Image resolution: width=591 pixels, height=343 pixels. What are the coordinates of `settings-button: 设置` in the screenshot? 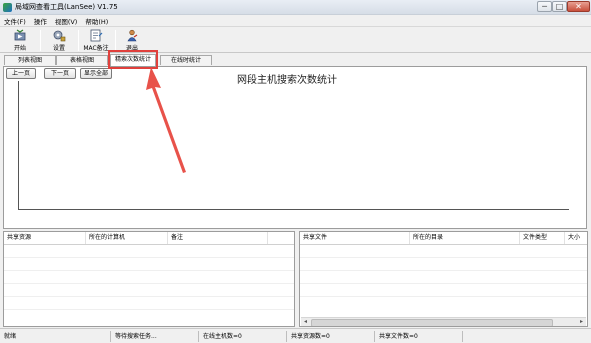 It's located at (59, 40).